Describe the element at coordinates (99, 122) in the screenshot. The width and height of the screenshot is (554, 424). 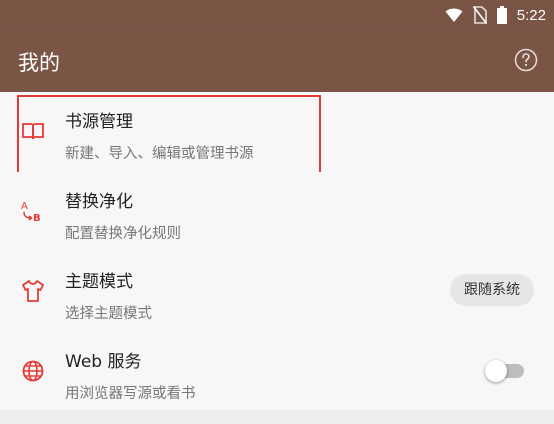
I see `setting-title: 书源管理` at that location.